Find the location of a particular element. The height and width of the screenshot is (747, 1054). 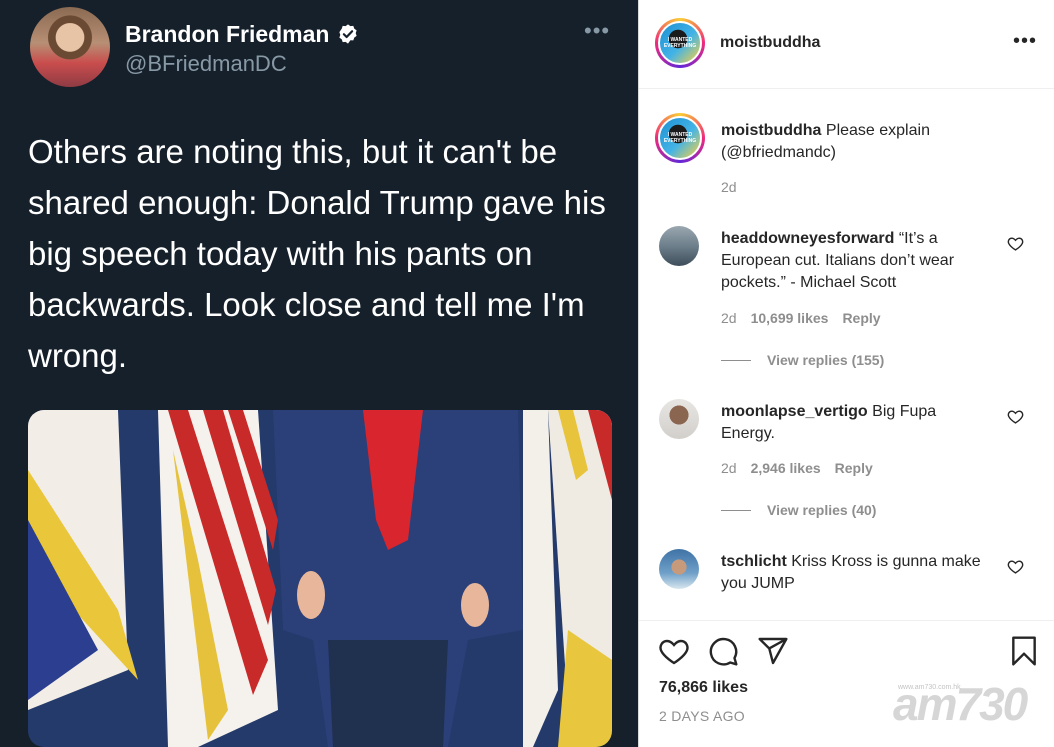

comment-icon is located at coordinates (723, 651).